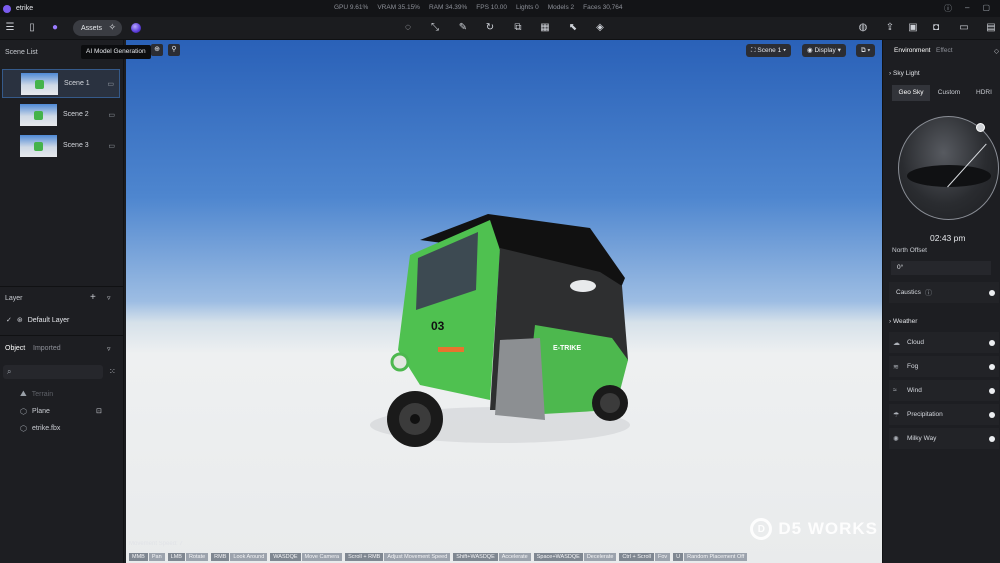 The height and width of the screenshot is (563, 1000). Describe the element at coordinates (157, 50) in the screenshot. I see `globe-icon: ⊕` at that location.